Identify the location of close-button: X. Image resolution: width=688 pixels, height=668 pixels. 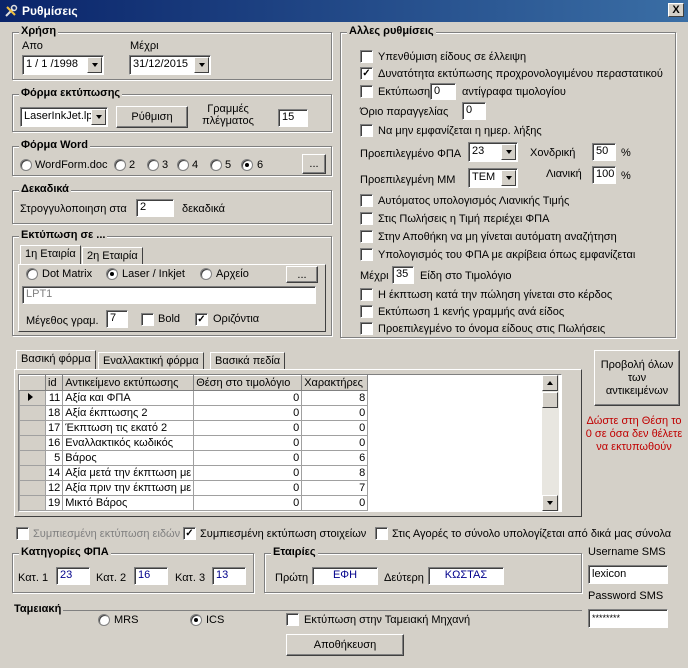
(676, 10).